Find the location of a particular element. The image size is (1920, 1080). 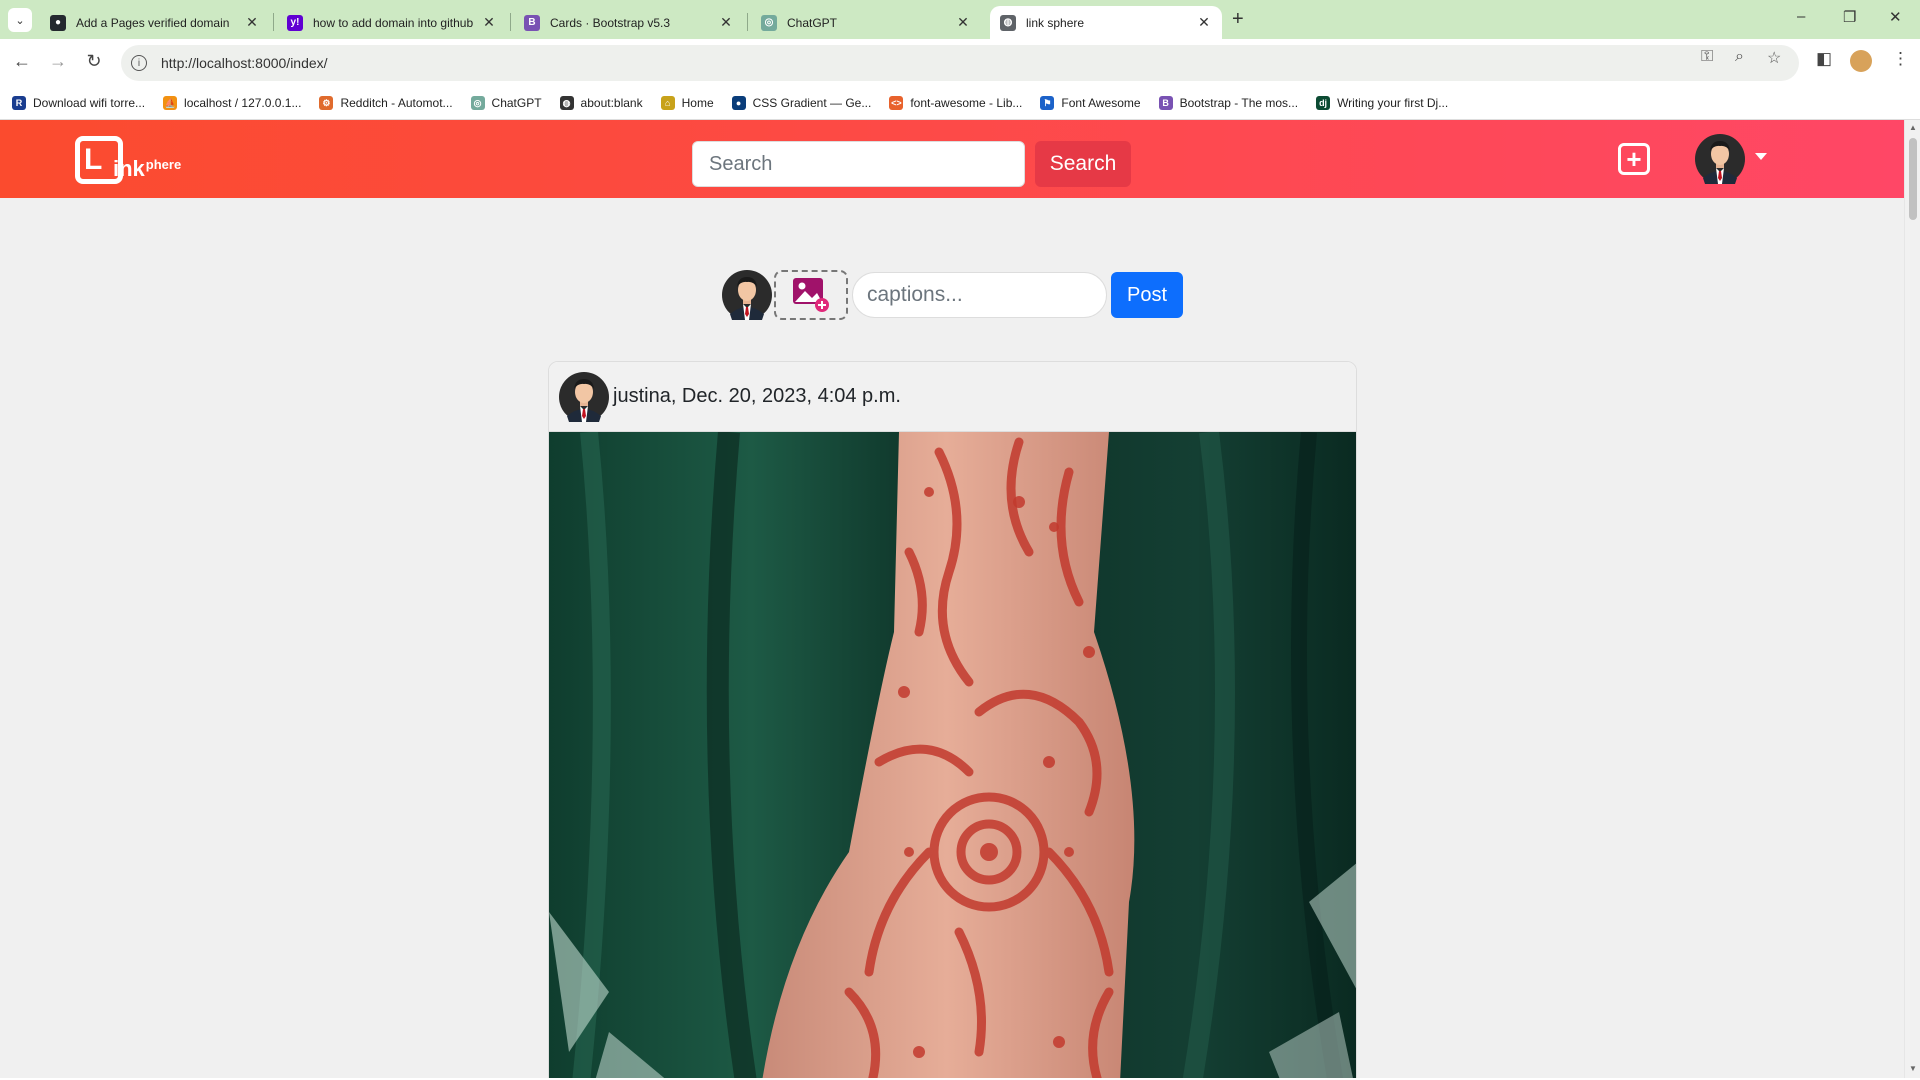

tab-title: ChatGPT is located at coordinates (812, 22).